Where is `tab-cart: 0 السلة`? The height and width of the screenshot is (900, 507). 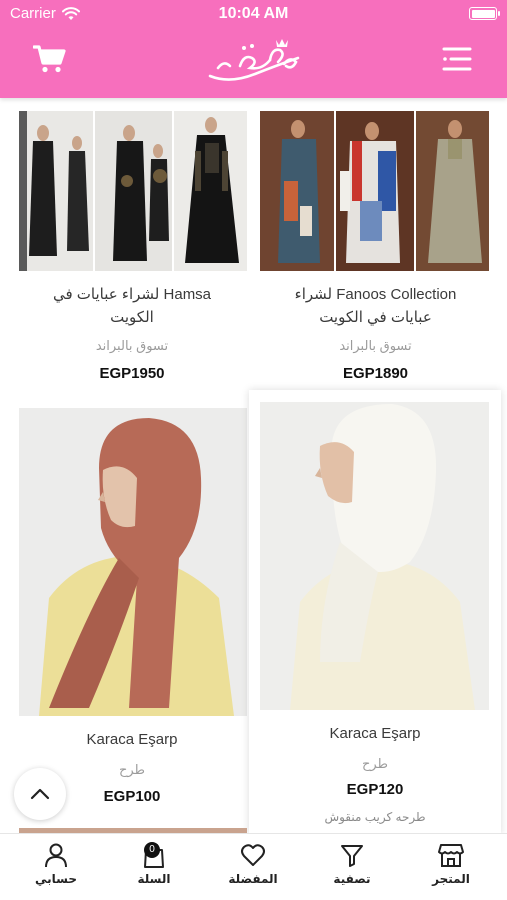
tab-cart: 0 السلة is located at coordinates (154, 869).